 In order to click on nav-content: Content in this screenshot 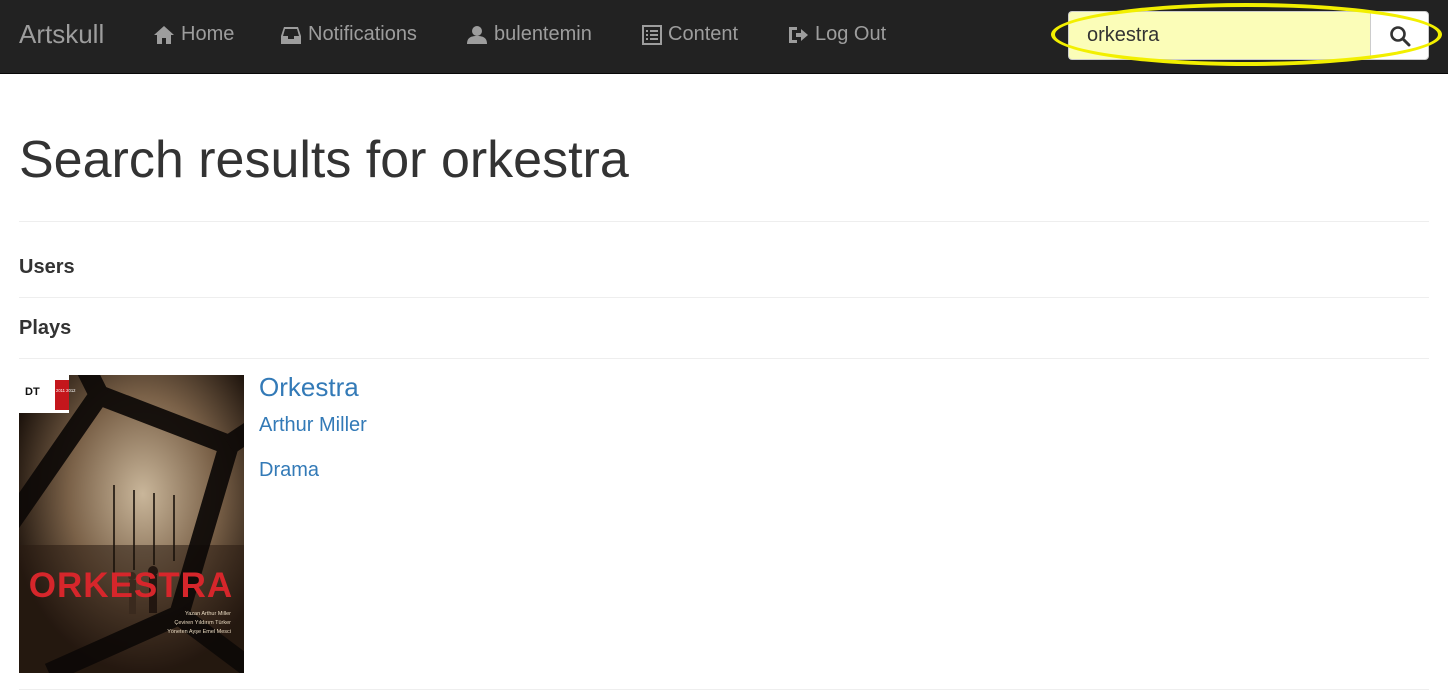, I will do `click(690, 34)`.